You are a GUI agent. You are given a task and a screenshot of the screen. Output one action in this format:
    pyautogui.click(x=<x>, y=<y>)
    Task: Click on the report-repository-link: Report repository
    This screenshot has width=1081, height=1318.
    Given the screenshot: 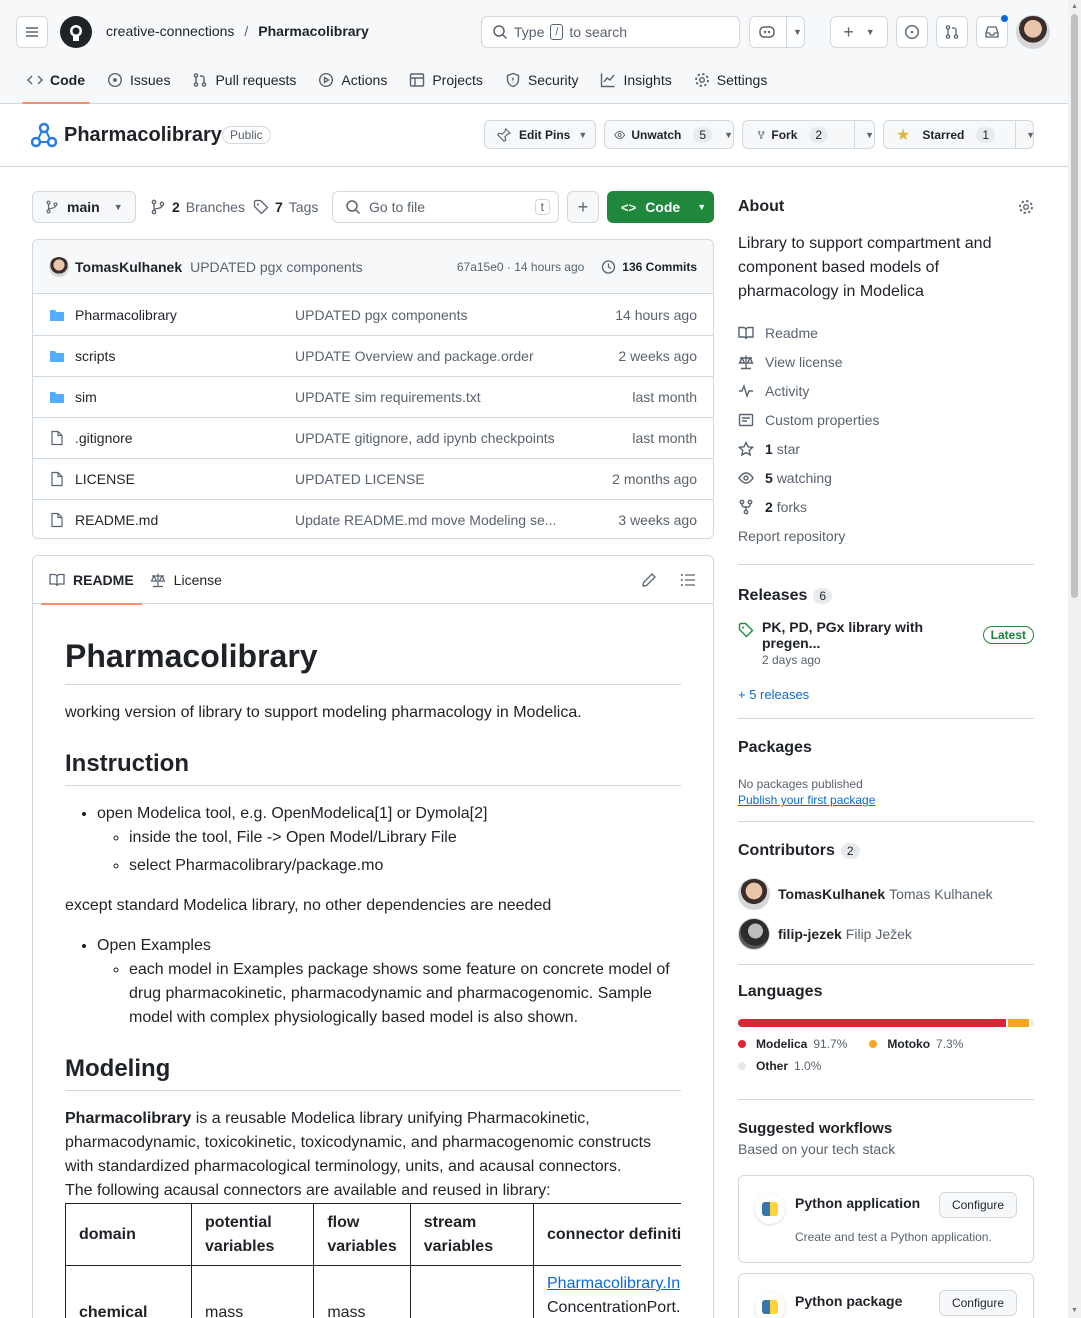 What is the action you would take?
    pyautogui.click(x=886, y=535)
    